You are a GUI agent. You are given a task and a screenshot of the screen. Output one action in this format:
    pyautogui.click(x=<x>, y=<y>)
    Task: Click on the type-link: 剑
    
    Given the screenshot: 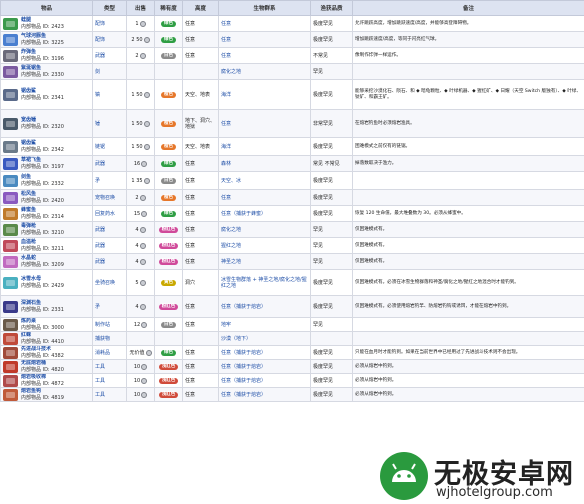 What is the action you would take?
    pyautogui.click(x=97, y=72)
    